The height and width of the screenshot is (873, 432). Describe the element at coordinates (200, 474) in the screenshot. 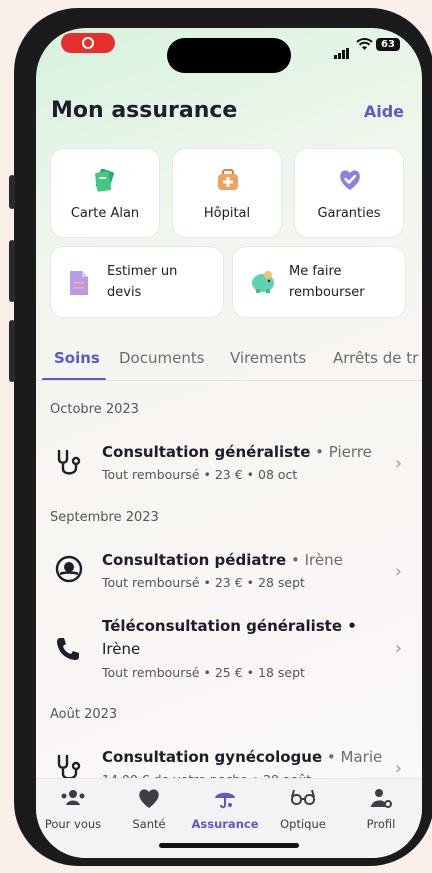

I see `item-detail: Tout remboursé • 23 € • 08 oct` at that location.